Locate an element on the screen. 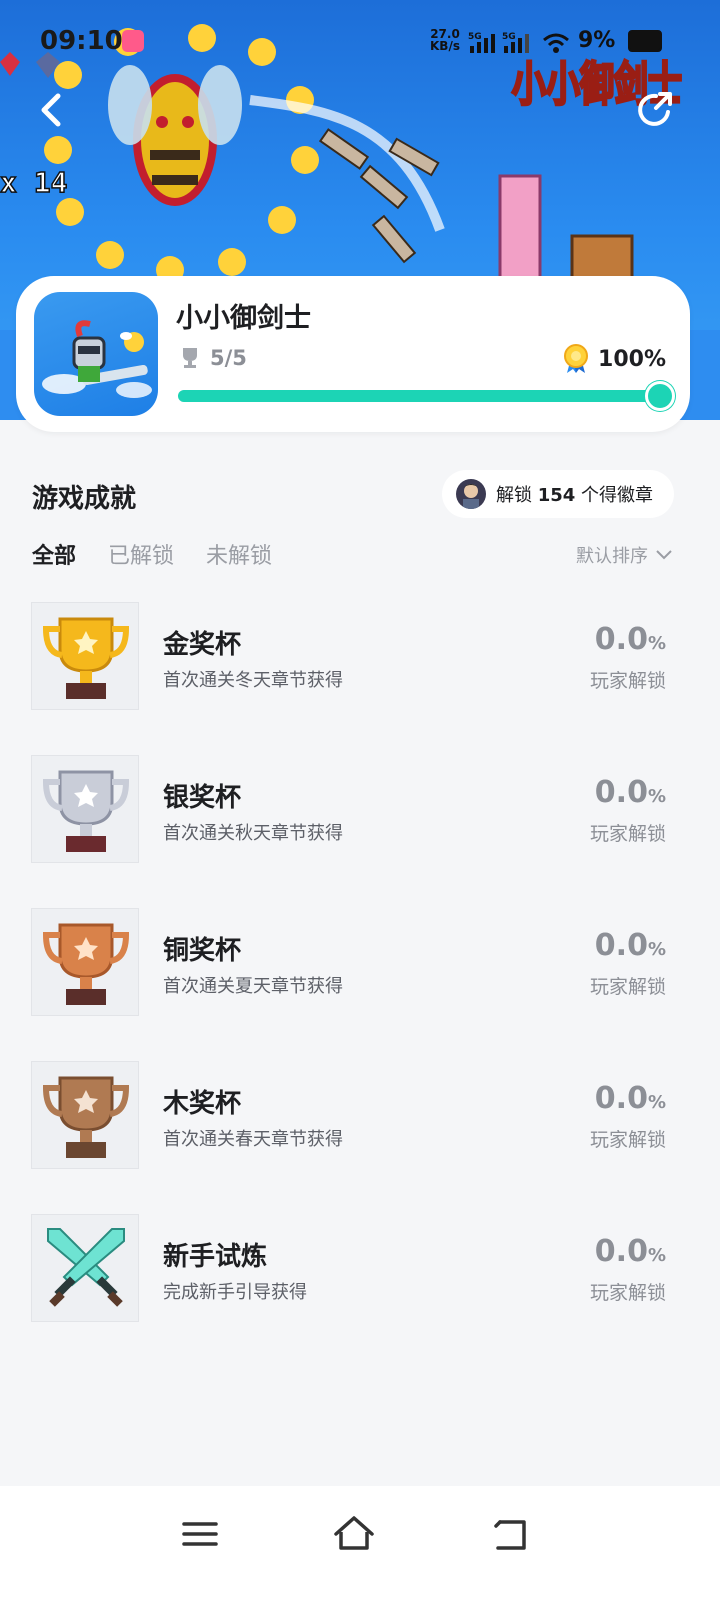  status-bar: 09:10 27.0 KB/s 5G 5G 9% is located at coordinates (360, 40).